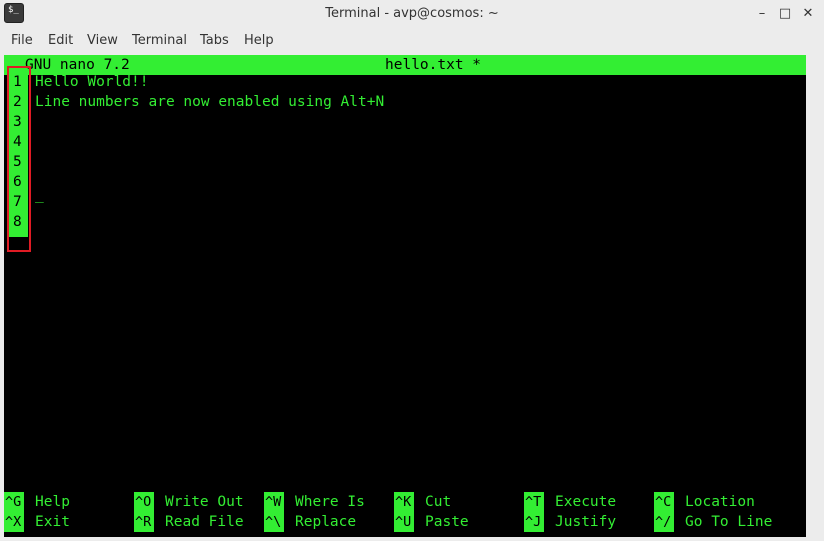 The width and height of the screenshot is (824, 541). What do you see at coordinates (259, 41) in the screenshot?
I see `menu-help: Help` at bounding box center [259, 41].